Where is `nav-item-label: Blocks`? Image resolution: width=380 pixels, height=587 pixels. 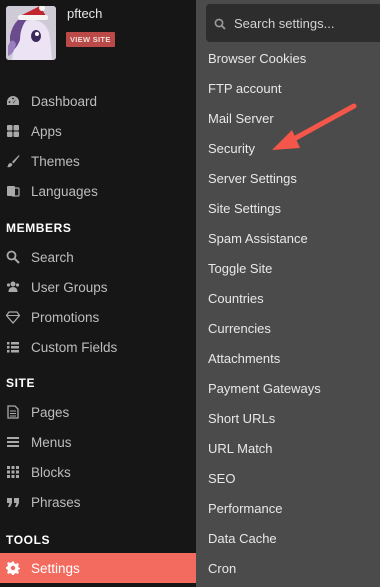 nav-item-label: Blocks is located at coordinates (51, 472).